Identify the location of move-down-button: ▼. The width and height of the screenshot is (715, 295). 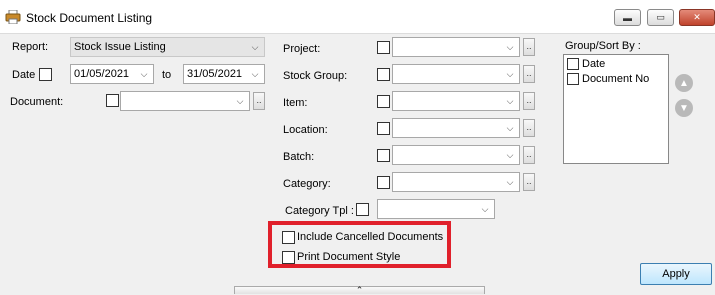
(684, 108).